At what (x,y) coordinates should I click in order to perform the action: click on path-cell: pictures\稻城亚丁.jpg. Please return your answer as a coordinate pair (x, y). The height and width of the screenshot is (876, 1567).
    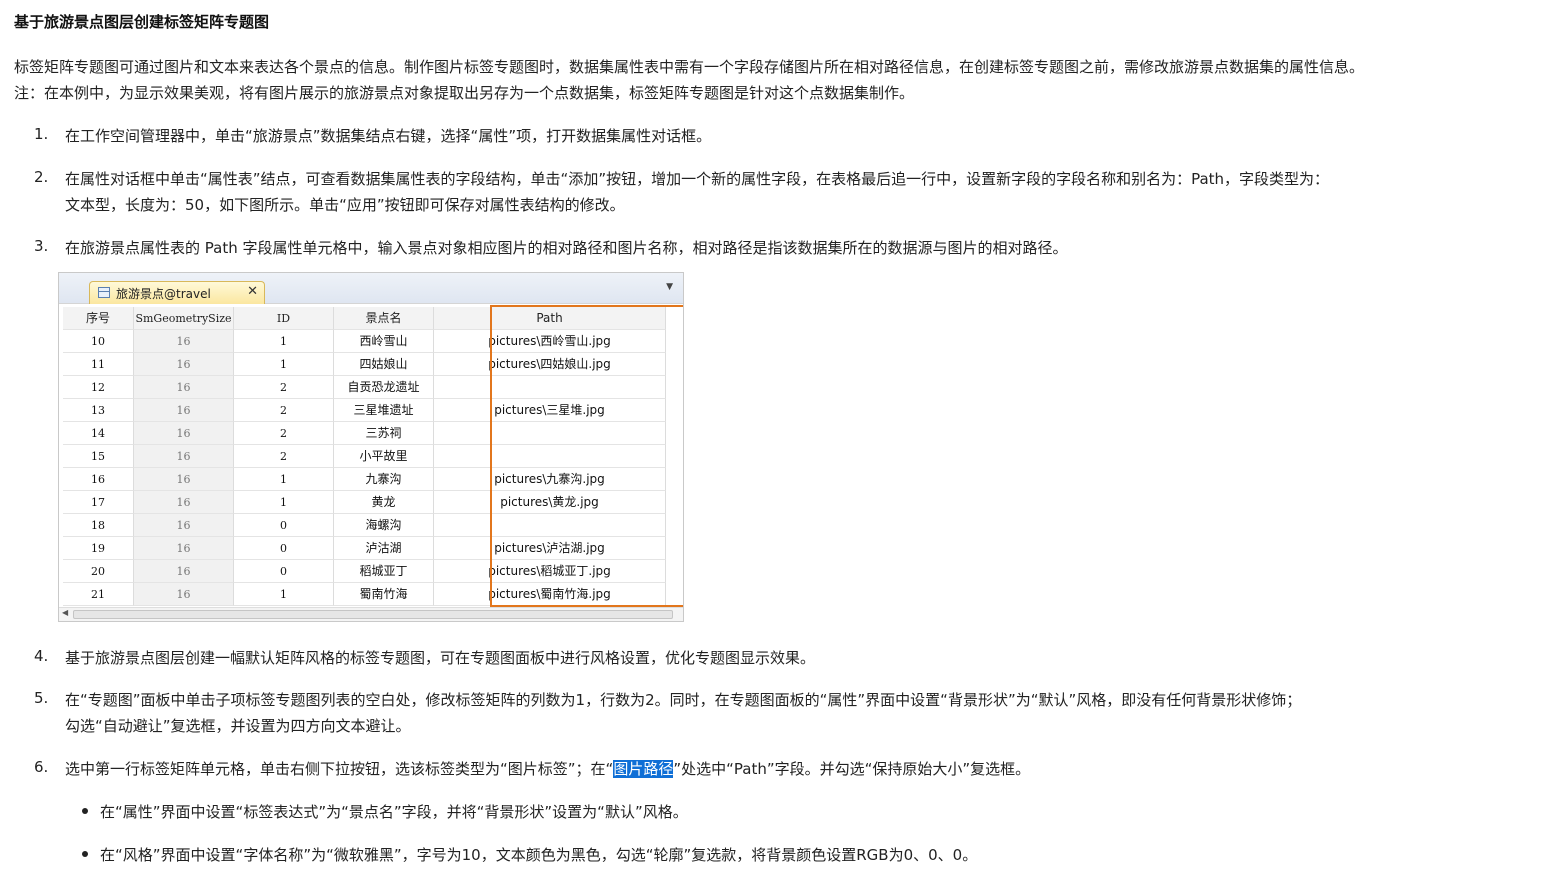
    Looking at the image, I should click on (550, 571).